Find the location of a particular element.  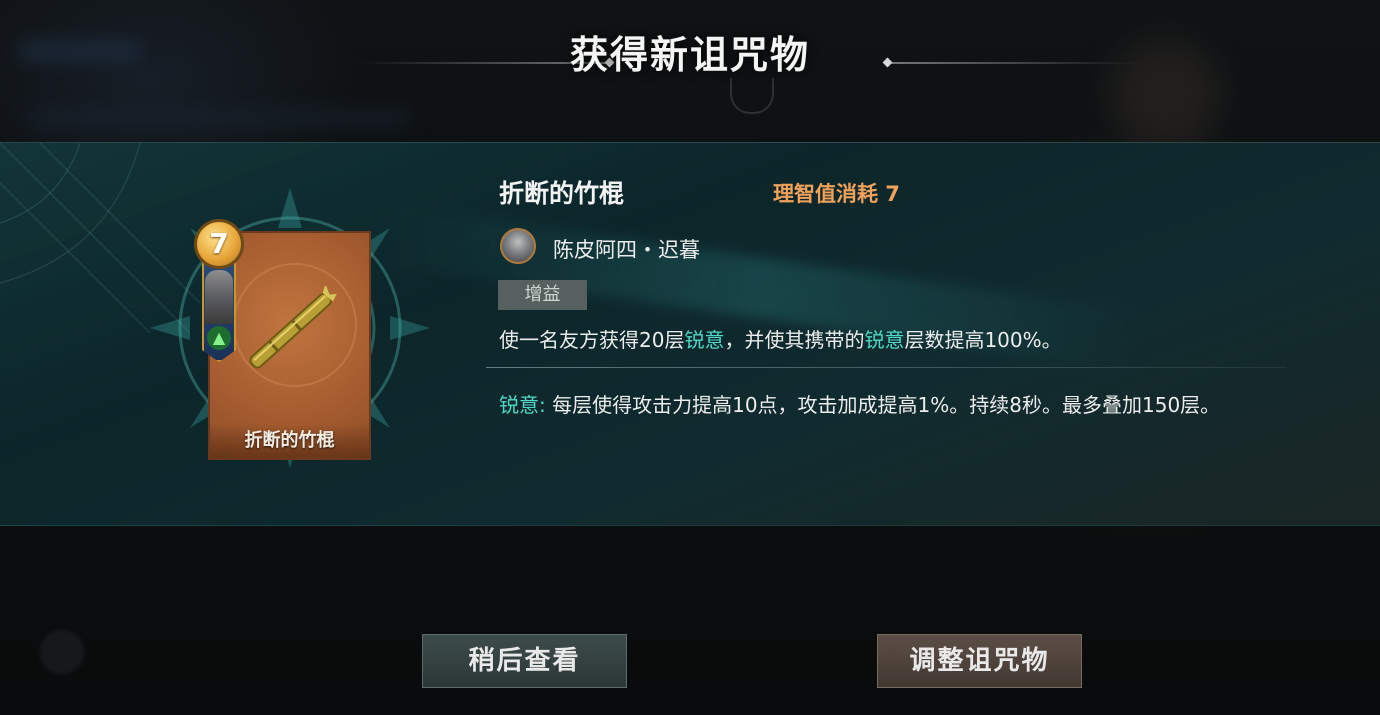

level-badge: 7 is located at coordinates (219, 244).